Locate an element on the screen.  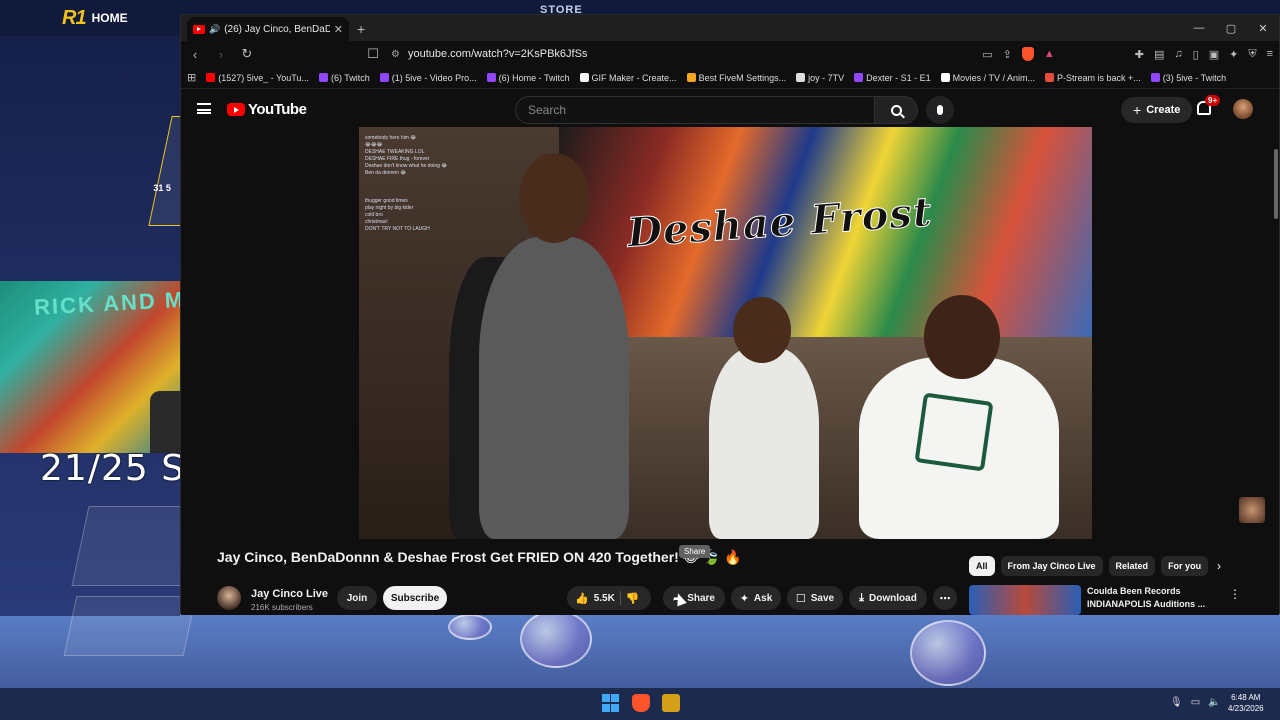
person-right-head is located at coordinates (962, 337).